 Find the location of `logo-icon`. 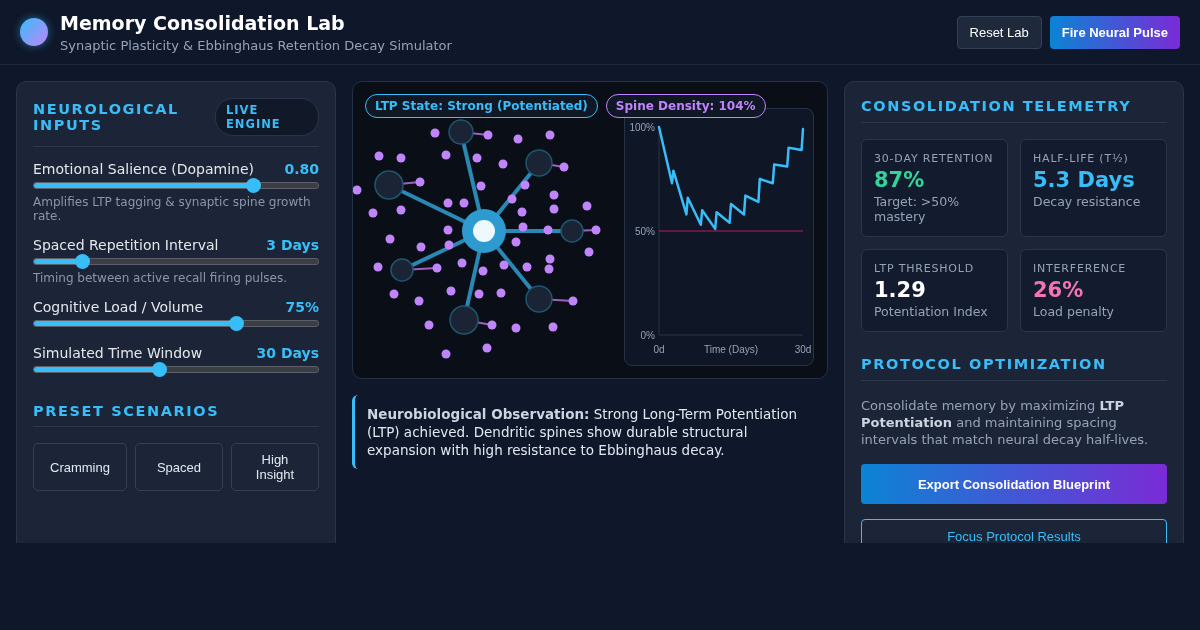

logo-icon is located at coordinates (34, 32).